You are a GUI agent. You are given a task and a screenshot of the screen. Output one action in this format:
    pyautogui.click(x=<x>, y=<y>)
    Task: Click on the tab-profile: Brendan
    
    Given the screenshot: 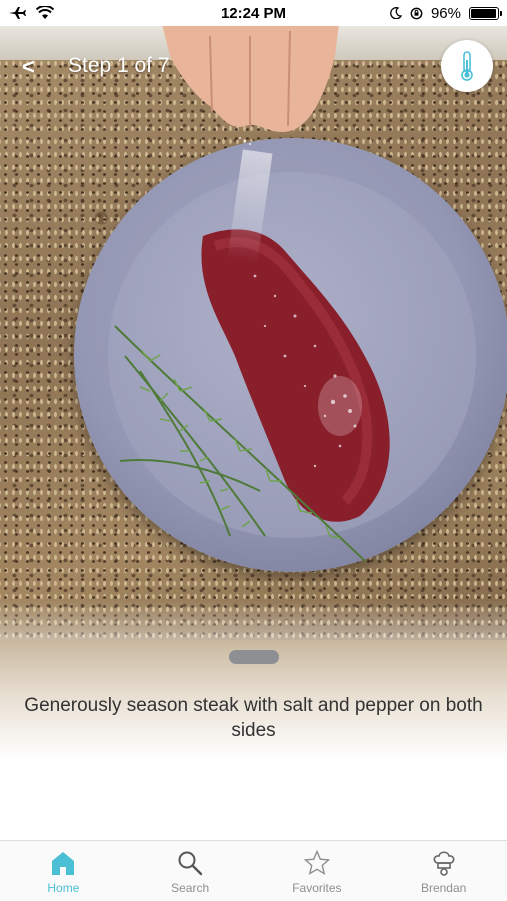 What is the action you would take?
    pyautogui.click(x=443, y=871)
    